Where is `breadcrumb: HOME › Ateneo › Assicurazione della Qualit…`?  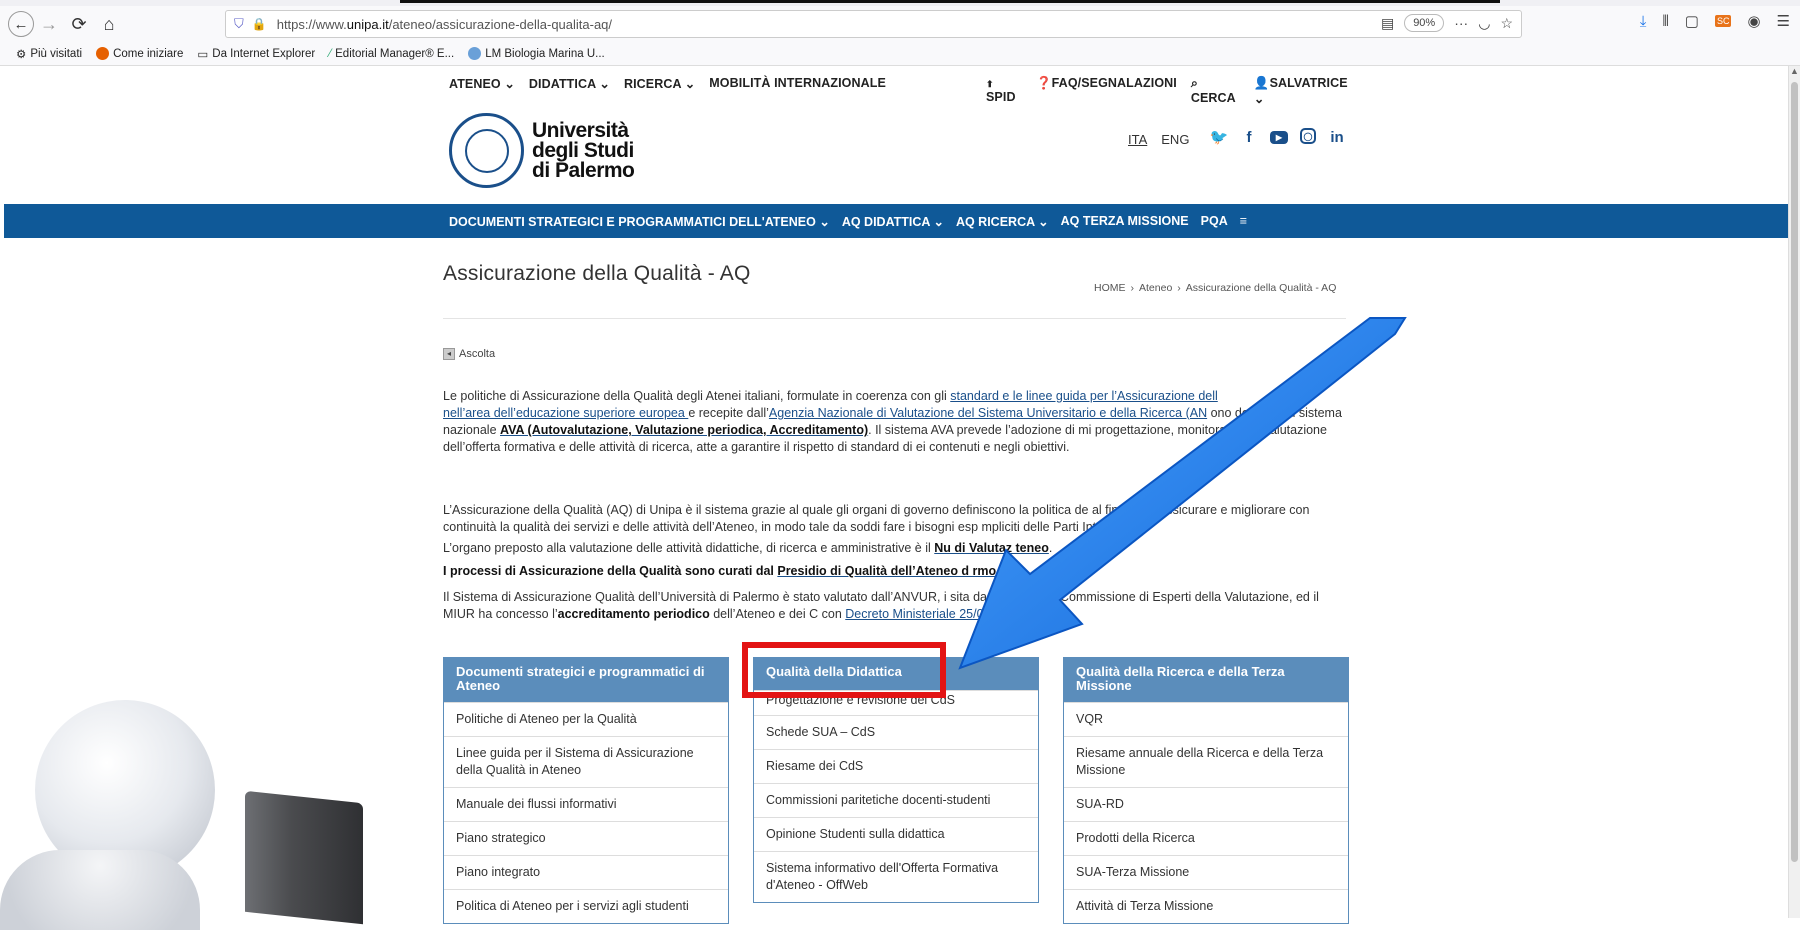 breadcrumb: HOME › Ateneo › Assicurazione della Qualit… is located at coordinates (1215, 288).